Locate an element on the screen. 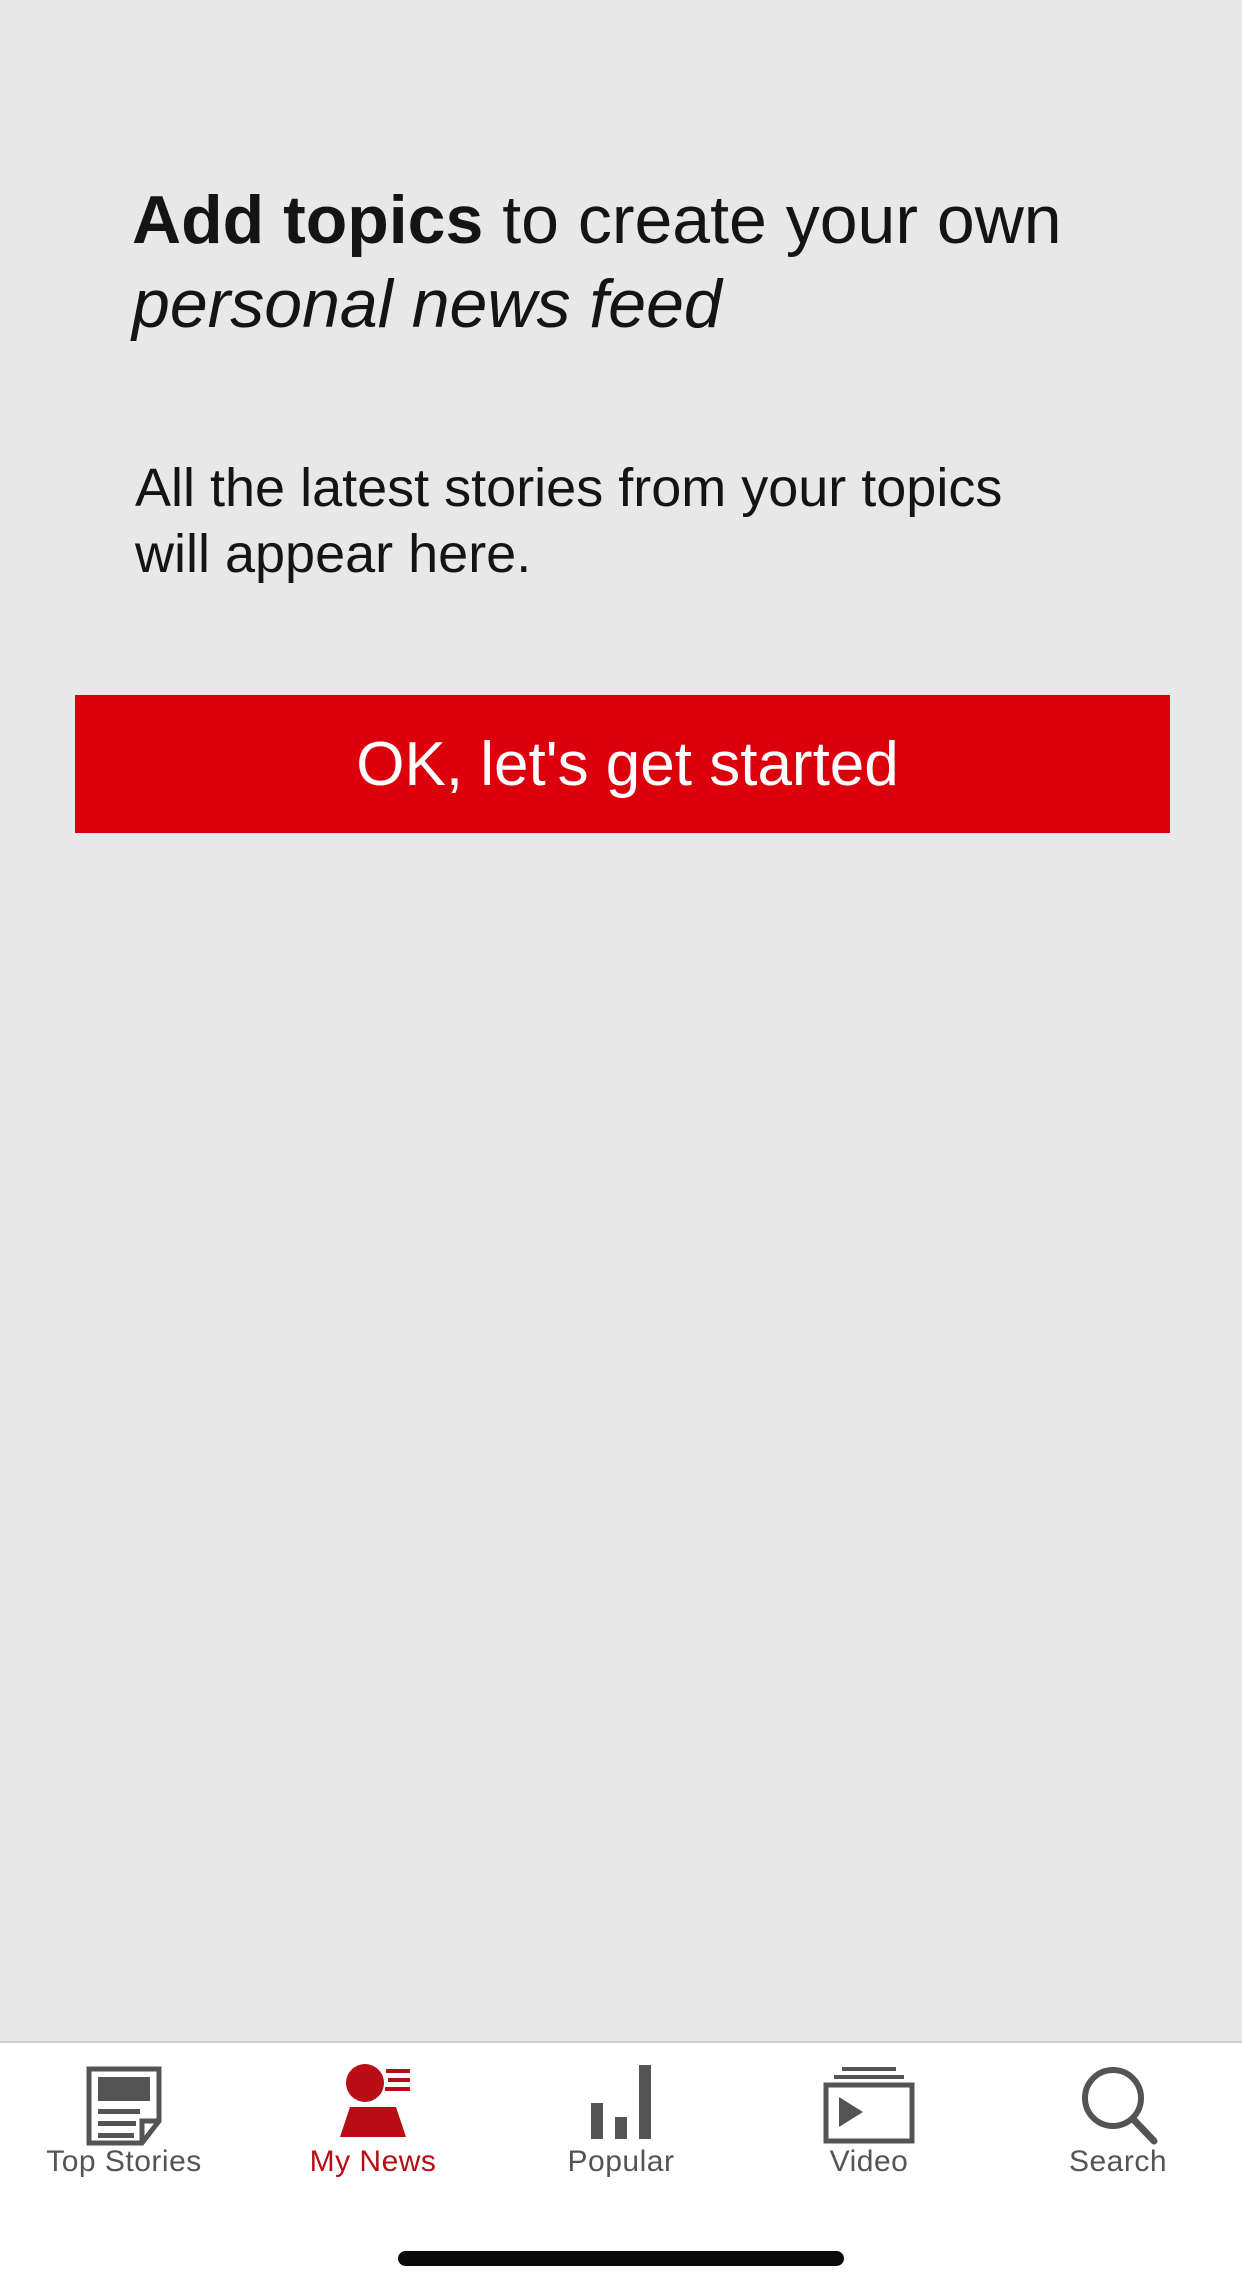 The height and width of the screenshot is (2292, 1242). tab-my-news: My News is located at coordinates (373, 2123).